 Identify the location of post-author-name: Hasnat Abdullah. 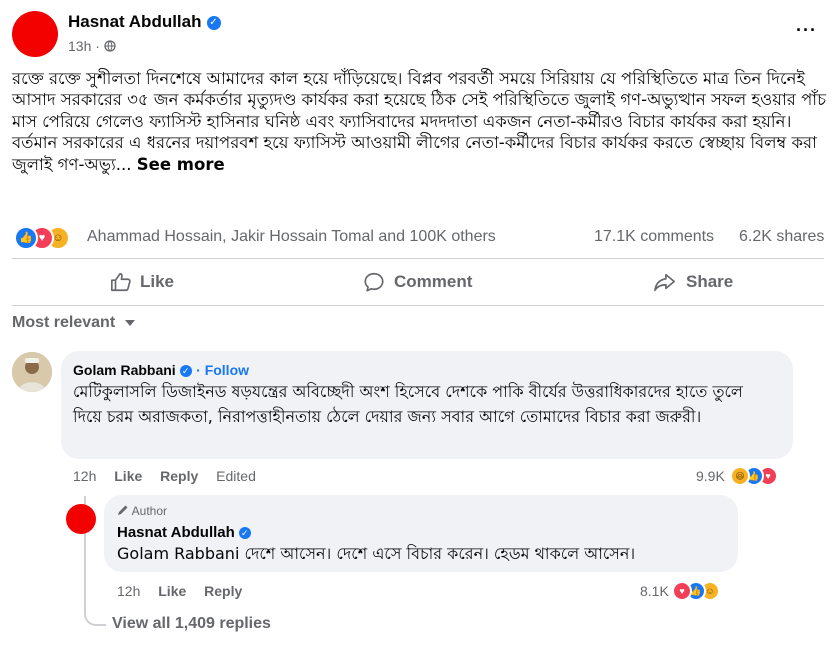
(135, 21).